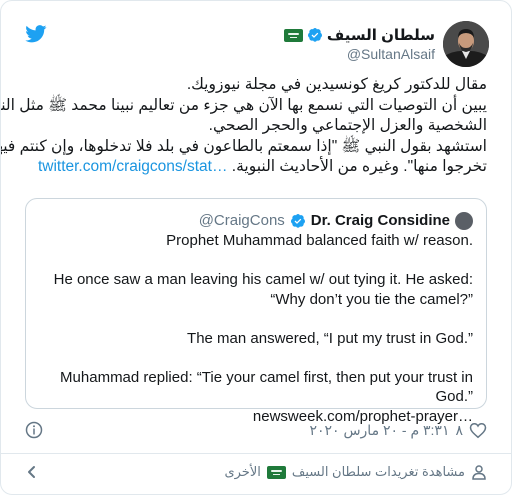 The width and height of the screenshot is (512, 495). I want to click on quoted-author-name: Dr. Craig Considine, so click(380, 220).